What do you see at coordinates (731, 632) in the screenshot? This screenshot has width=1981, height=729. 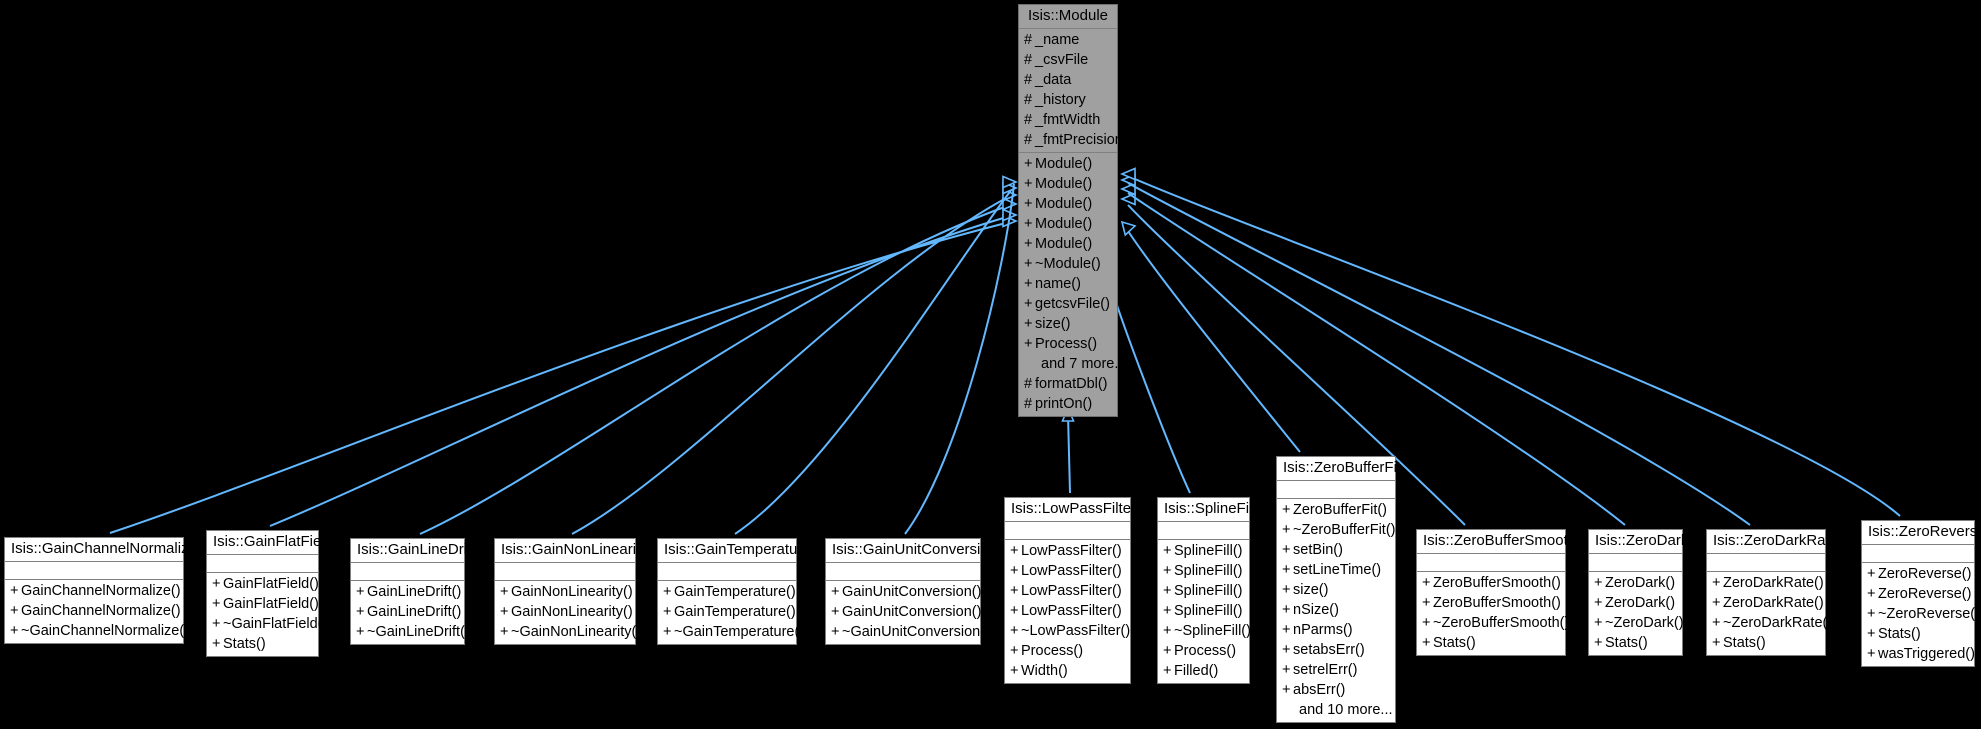 I see `class-member: + ~GainTemperature()` at bounding box center [731, 632].